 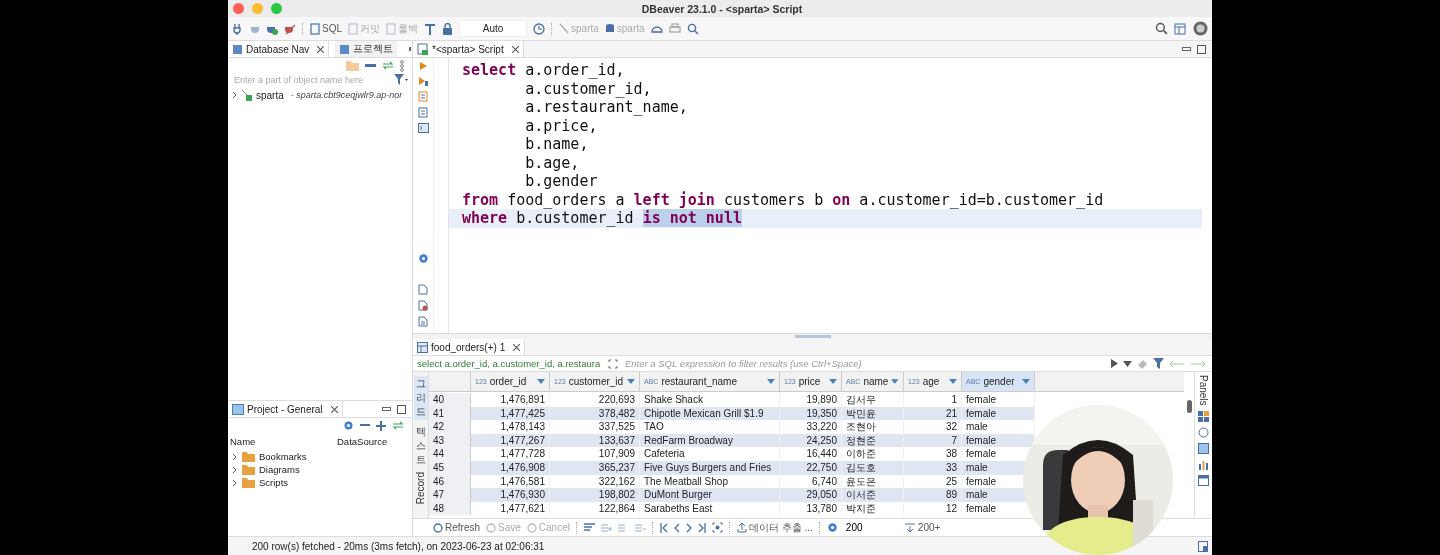 I want to click on window-icon, so click(x=1203, y=480).